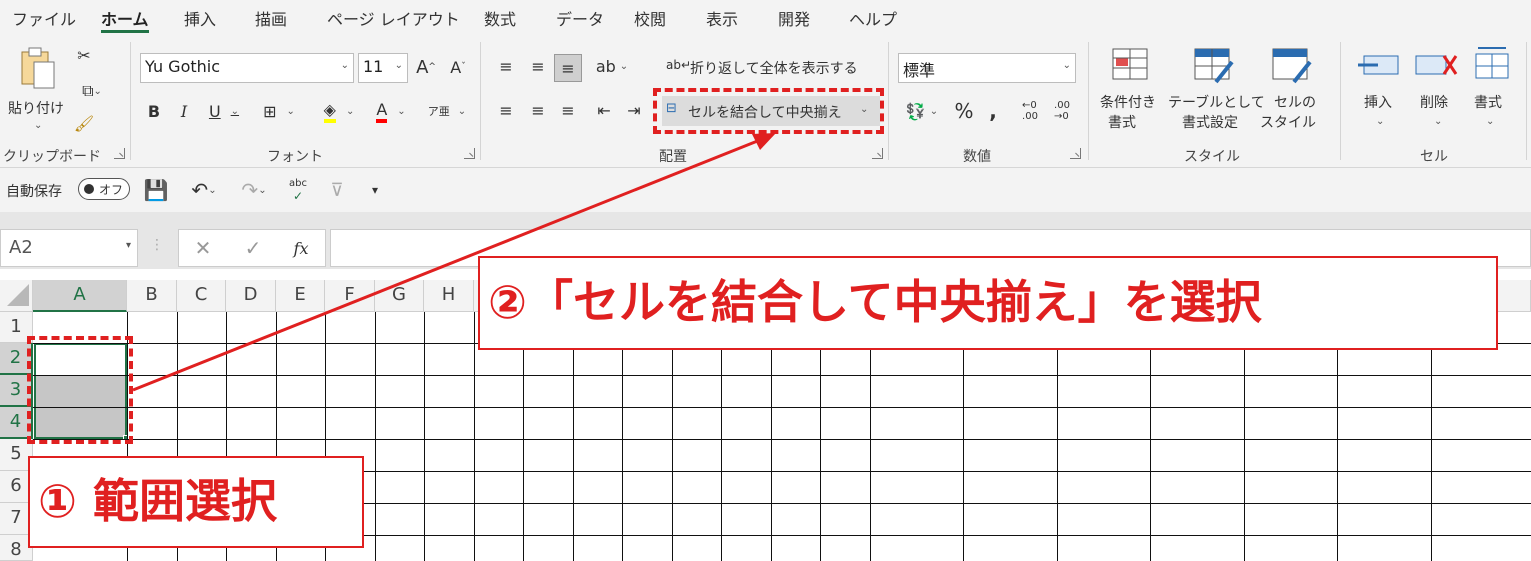  Describe the element at coordinates (156, 190) in the screenshot. I see `save-icon: 💾` at that location.